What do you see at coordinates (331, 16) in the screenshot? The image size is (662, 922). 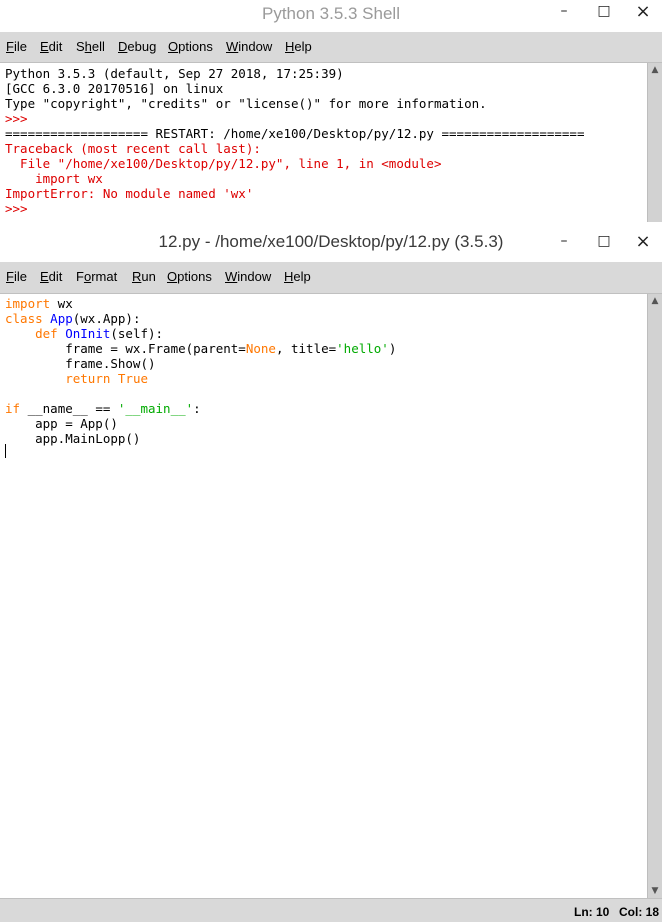 I see `shell-titlebar: Python 3.5.3 Shell – □ ×` at bounding box center [331, 16].